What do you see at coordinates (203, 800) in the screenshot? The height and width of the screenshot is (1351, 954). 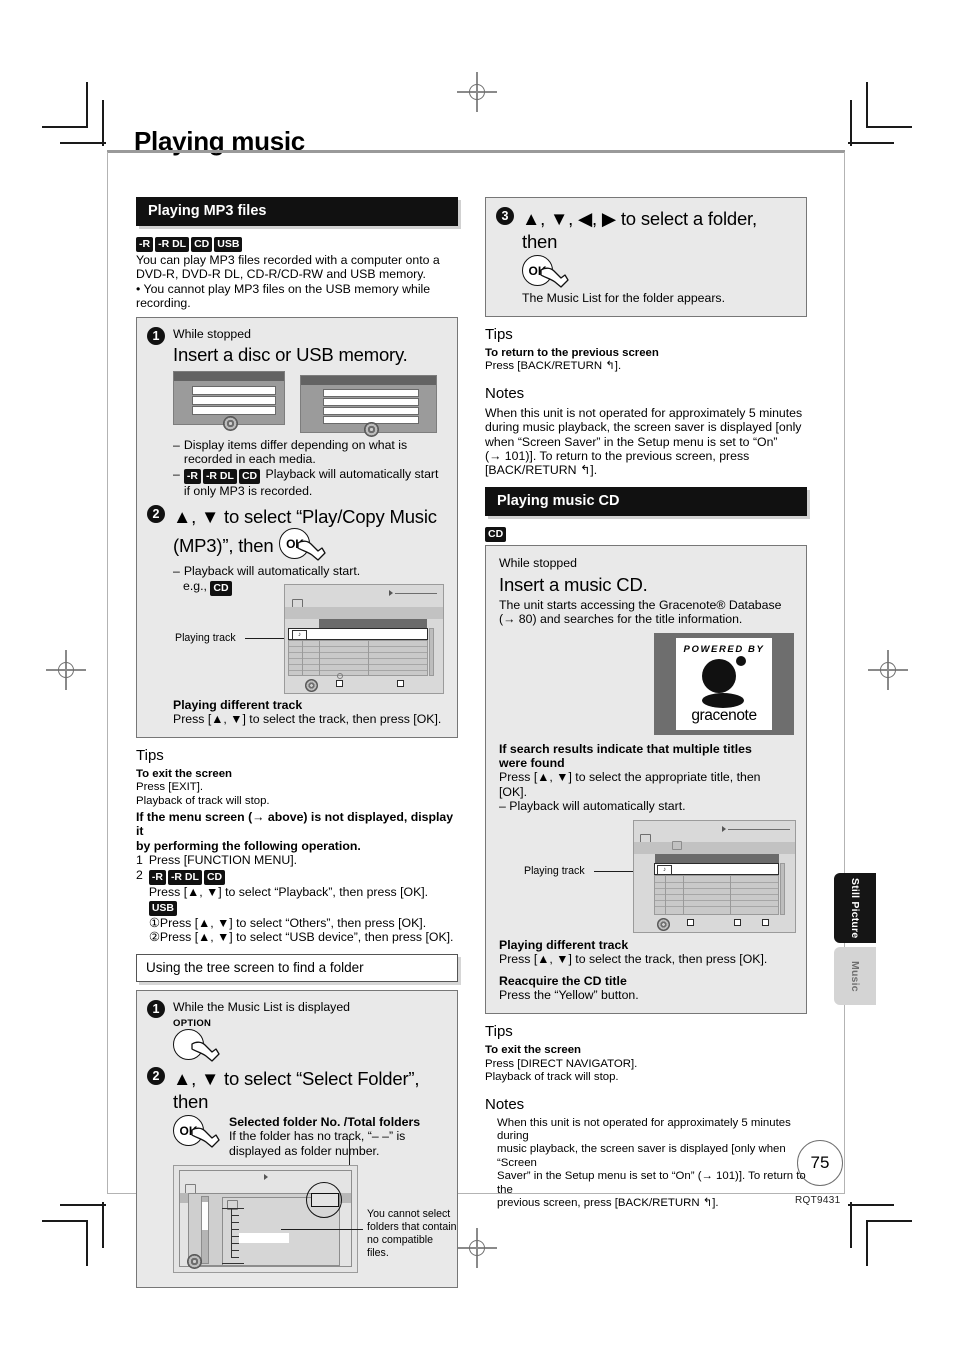 I see `left-tips-l2: Playback of track will stop.` at bounding box center [203, 800].